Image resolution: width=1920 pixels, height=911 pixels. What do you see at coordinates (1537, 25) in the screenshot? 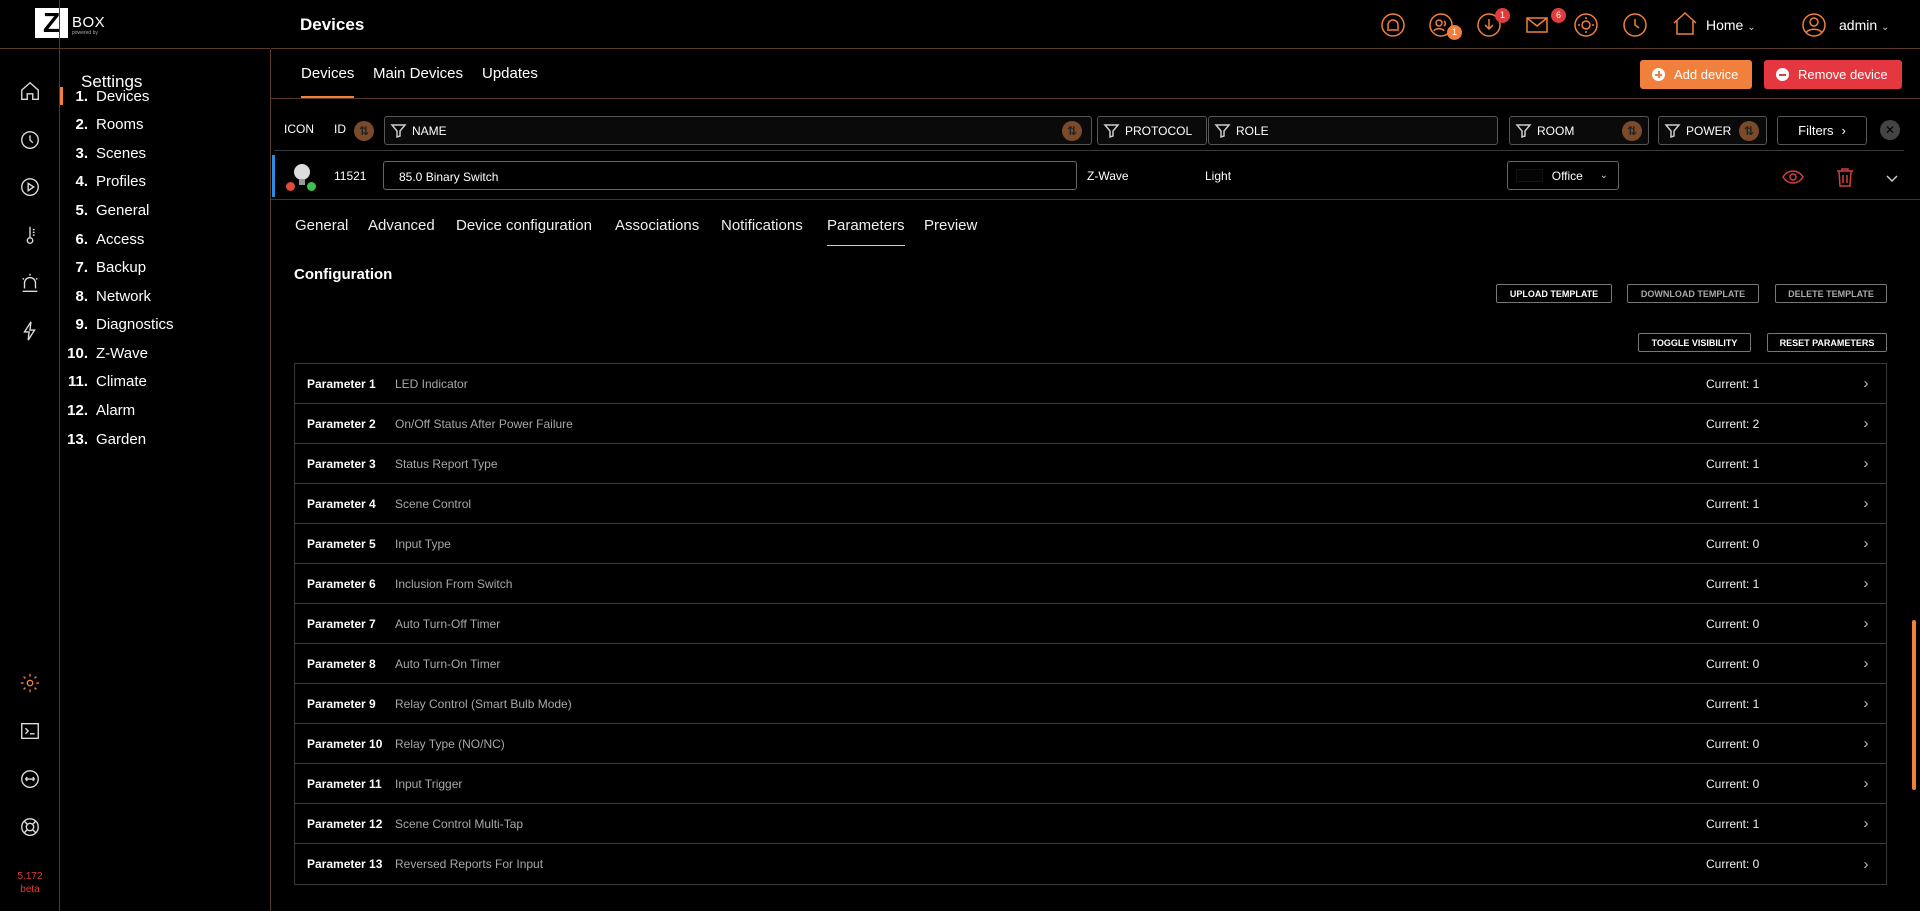
I see `mail-icon` at bounding box center [1537, 25].